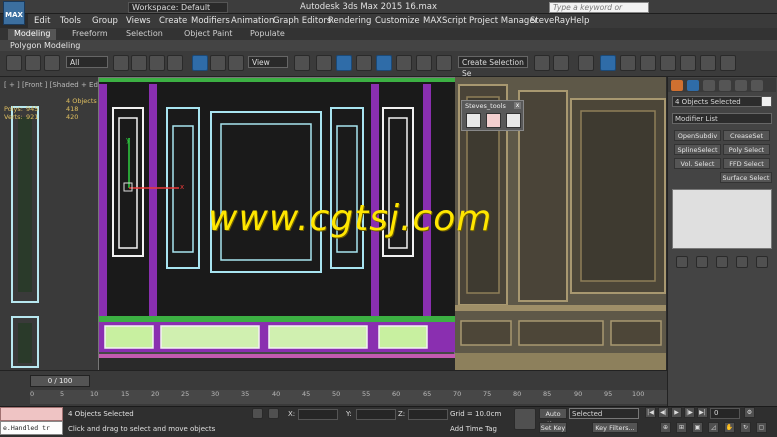 This screenshot has width=777, height=437. I want to click on field-of-view-icon: ◿, so click(713, 427).